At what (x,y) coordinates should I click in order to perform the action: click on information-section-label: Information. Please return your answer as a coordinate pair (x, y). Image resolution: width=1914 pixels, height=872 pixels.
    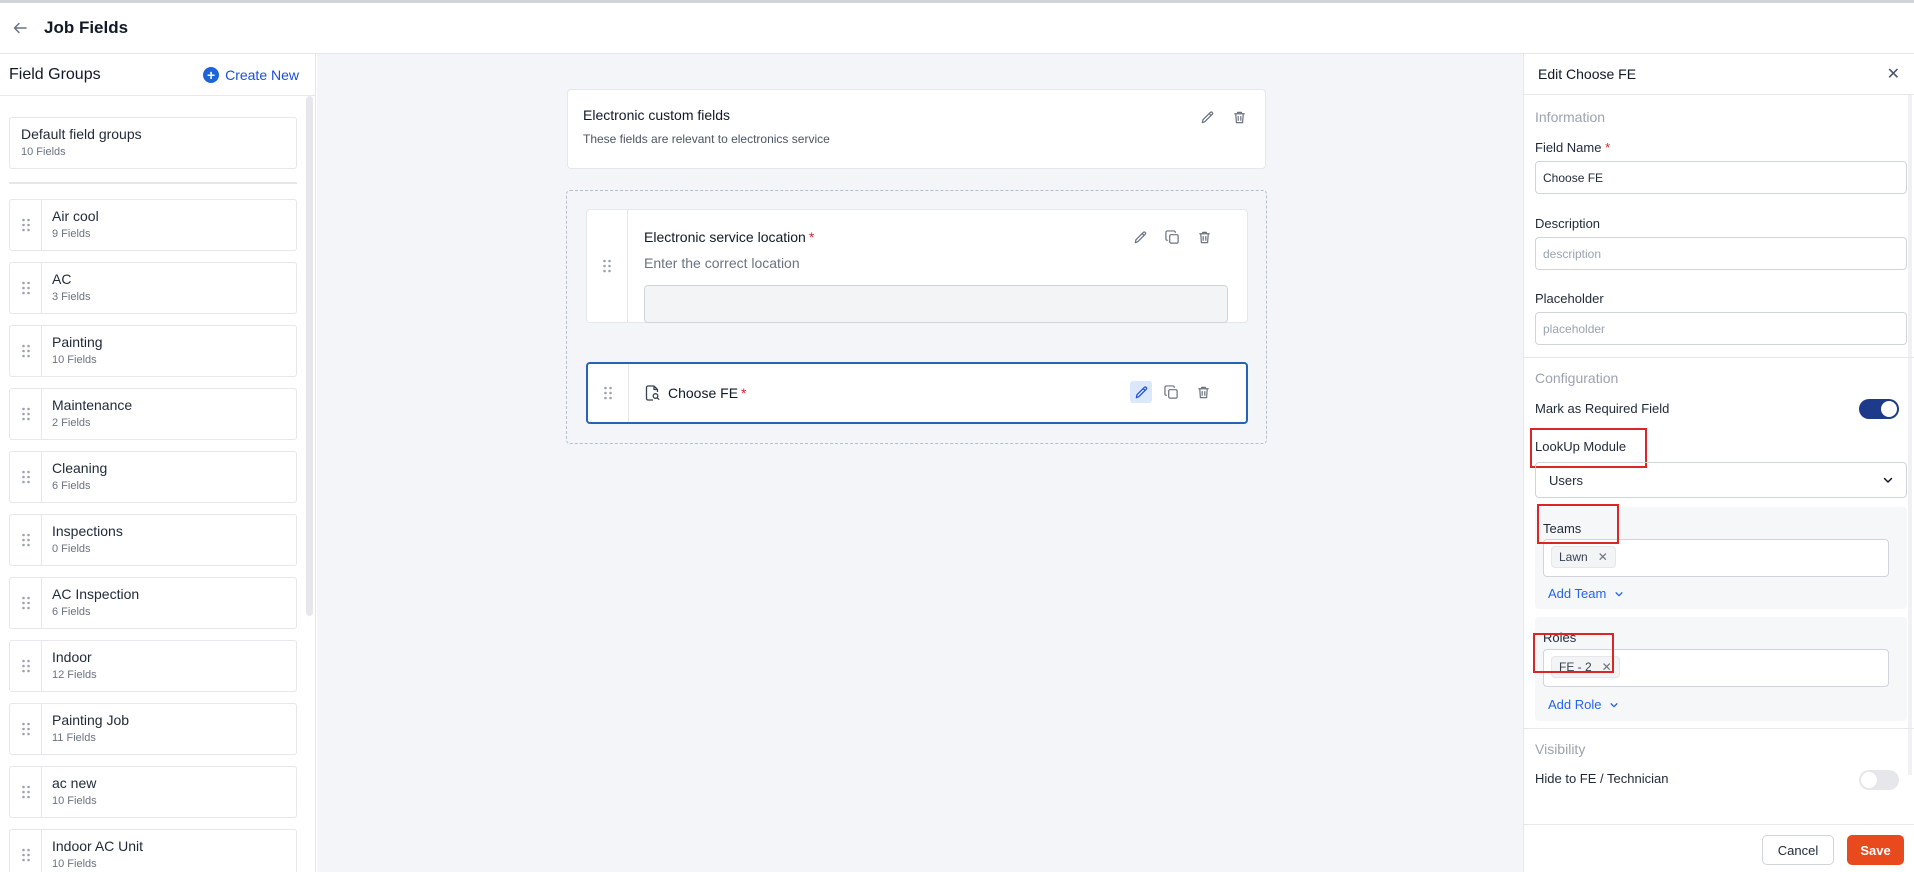
    Looking at the image, I should click on (1570, 117).